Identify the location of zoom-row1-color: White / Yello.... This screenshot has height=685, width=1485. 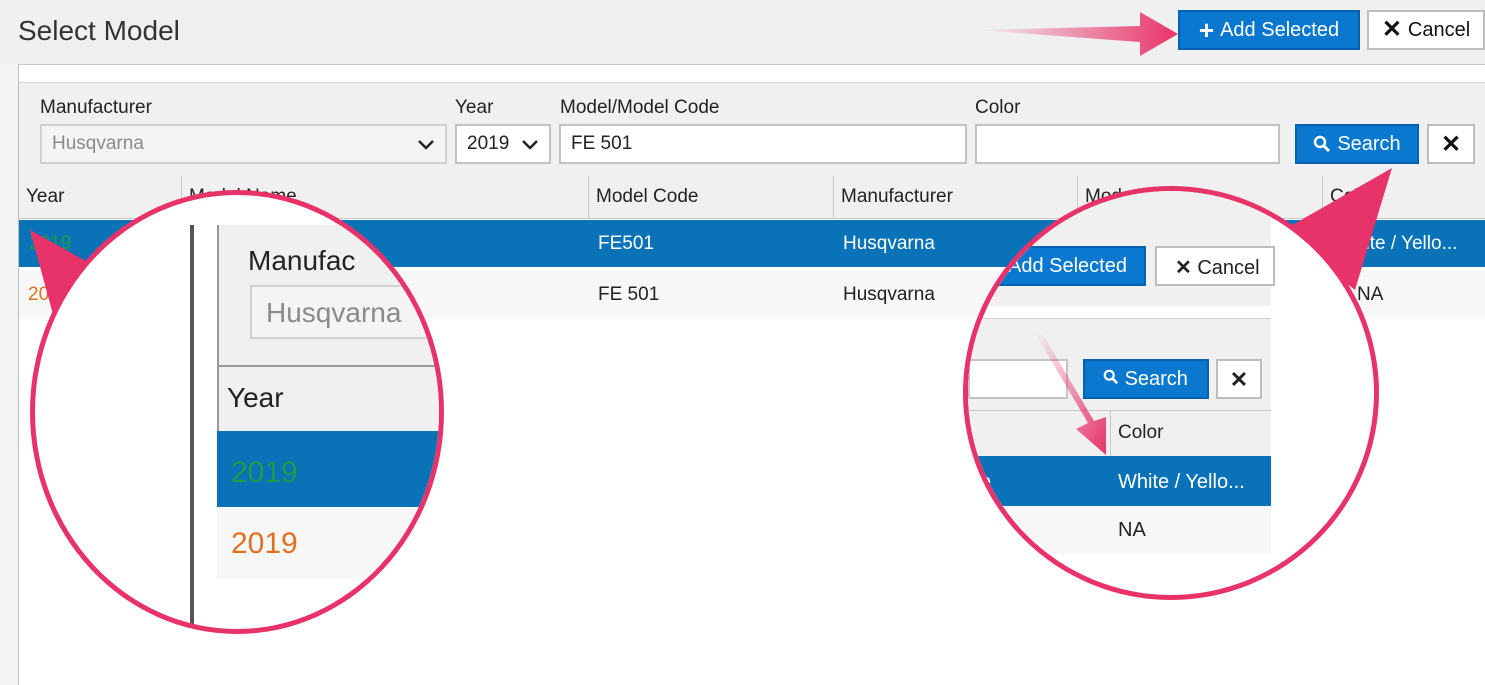
(1181, 482).